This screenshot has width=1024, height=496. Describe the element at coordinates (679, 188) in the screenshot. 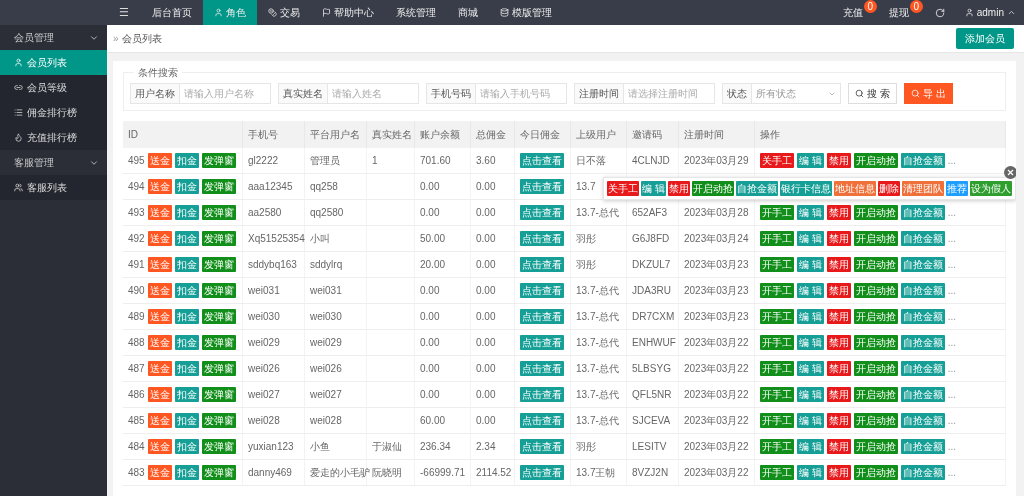

I see `popup-action-button: 禁用` at that location.